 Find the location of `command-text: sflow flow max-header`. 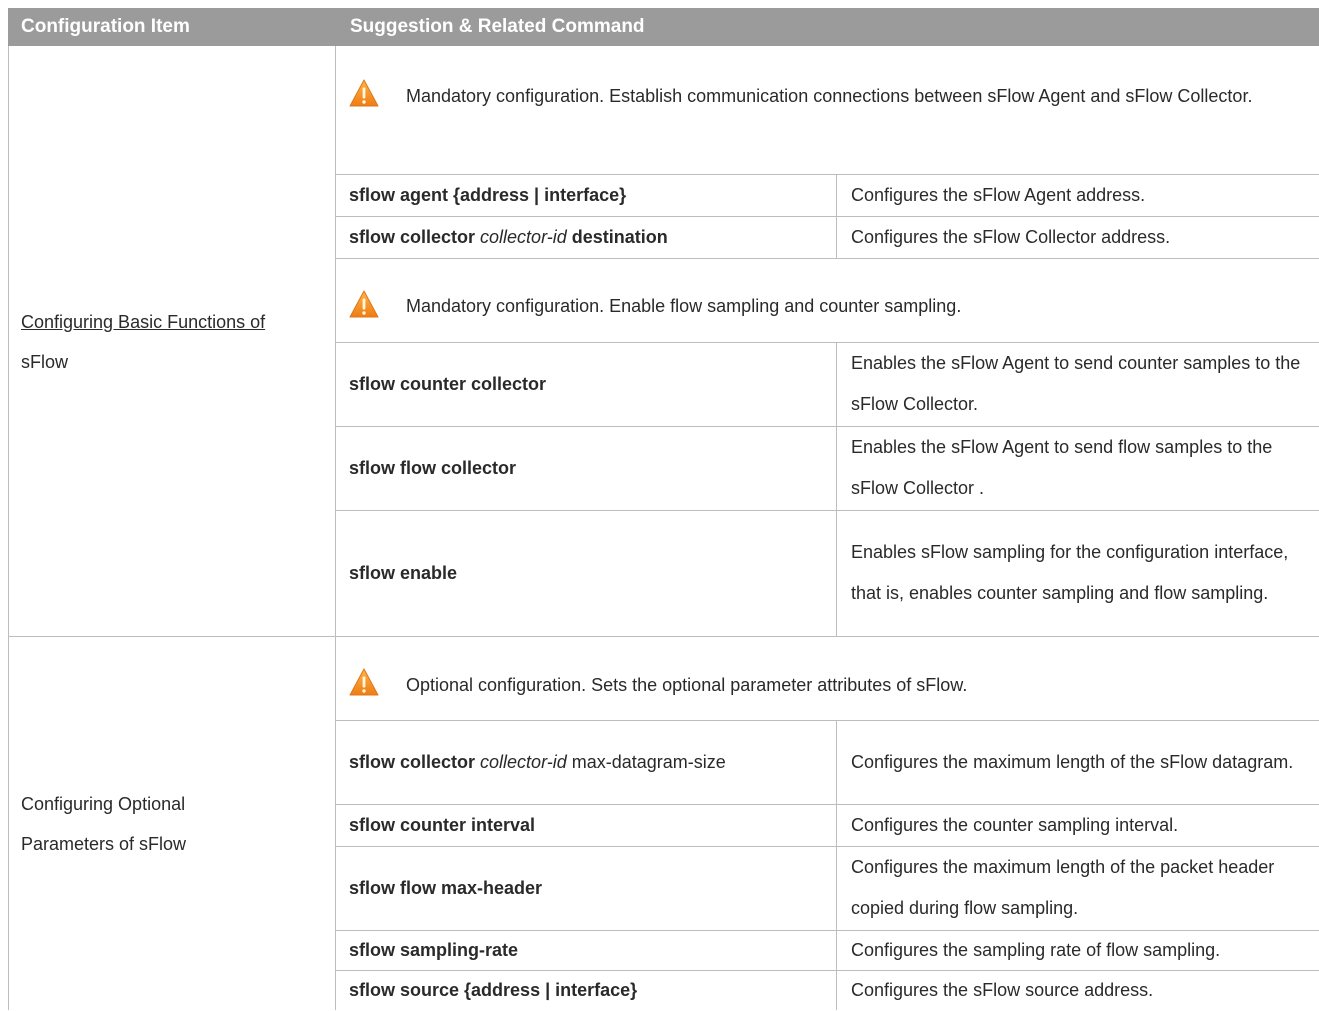

command-text: sflow flow max-header is located at coordinates (446, 887).